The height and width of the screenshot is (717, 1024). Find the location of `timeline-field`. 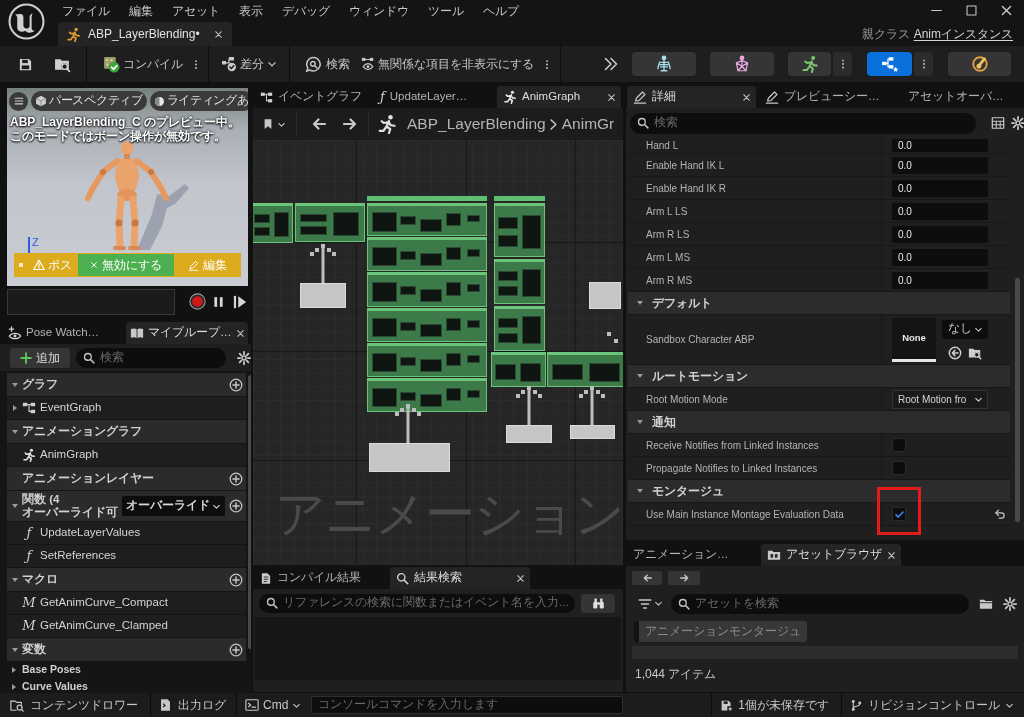

timeline-field is located at coordinates (91, 301).